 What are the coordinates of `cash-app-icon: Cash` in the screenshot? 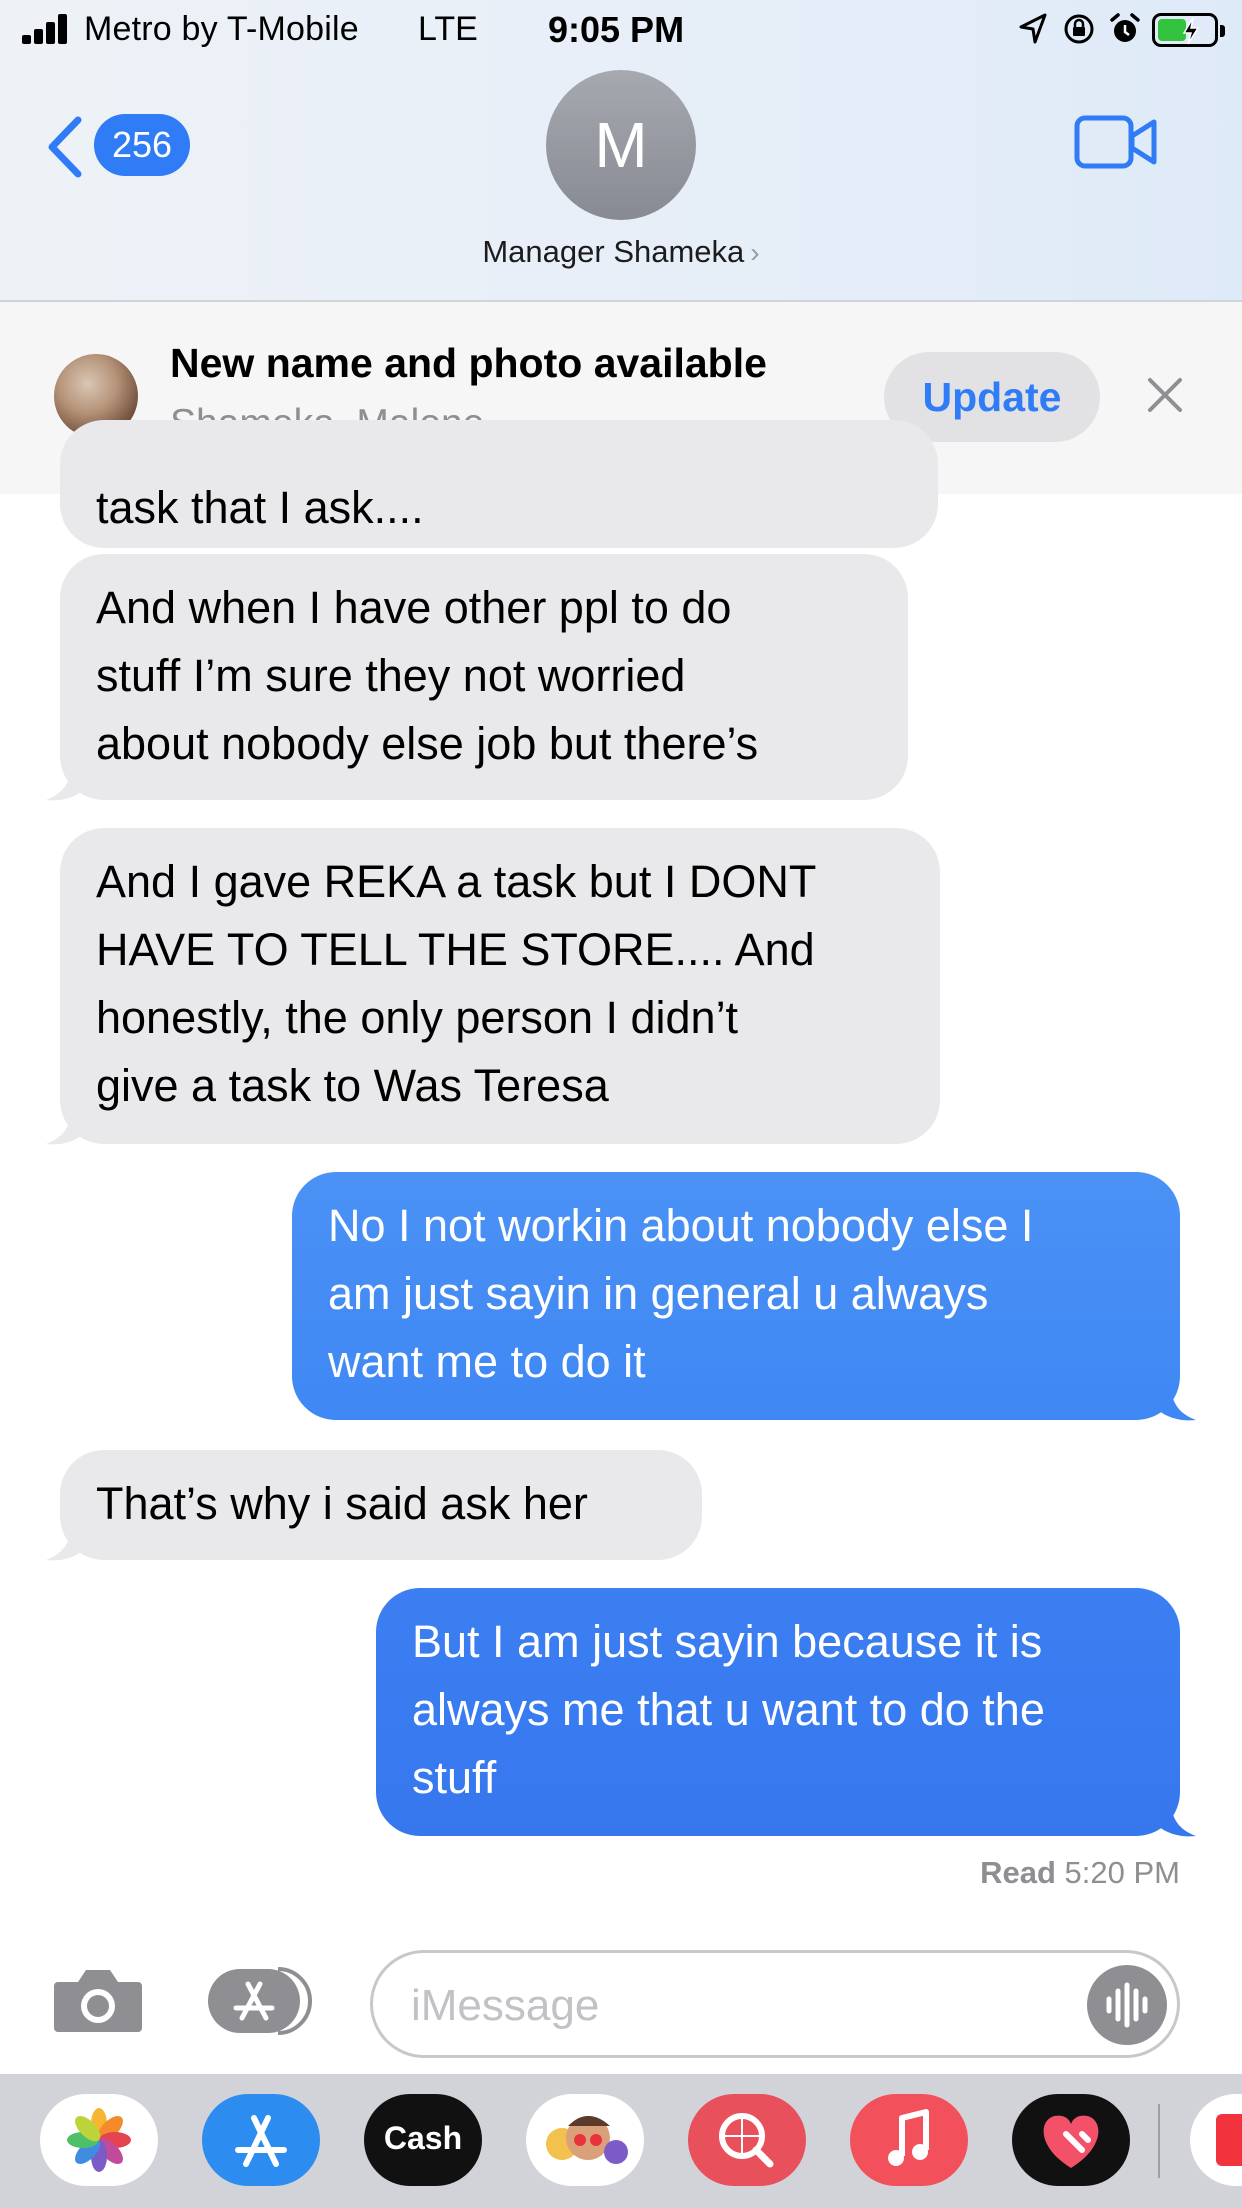 It's located at (423, 2140).